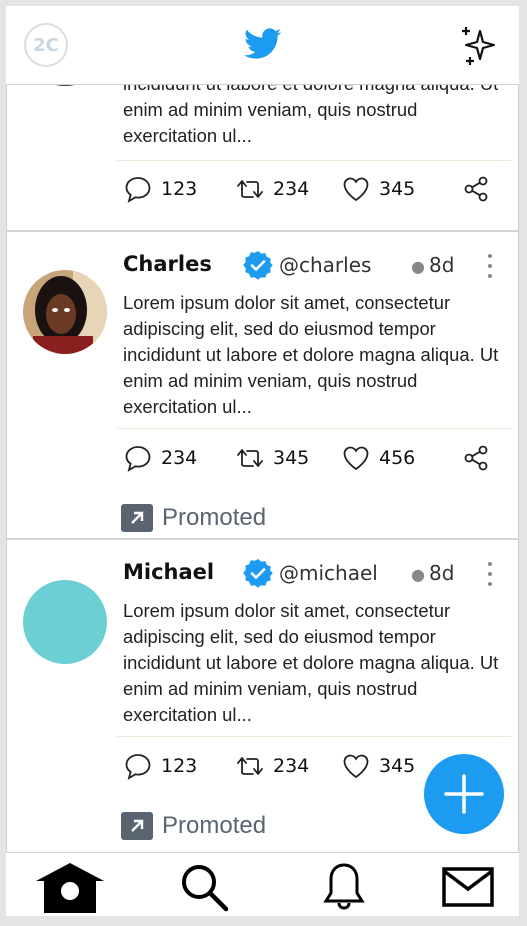 This screenshot has width=527, height=926. What do you see at coordinates (325, 265) in the screenshot?
I see `author-handle: @charles` at bounding box center [325, 265].